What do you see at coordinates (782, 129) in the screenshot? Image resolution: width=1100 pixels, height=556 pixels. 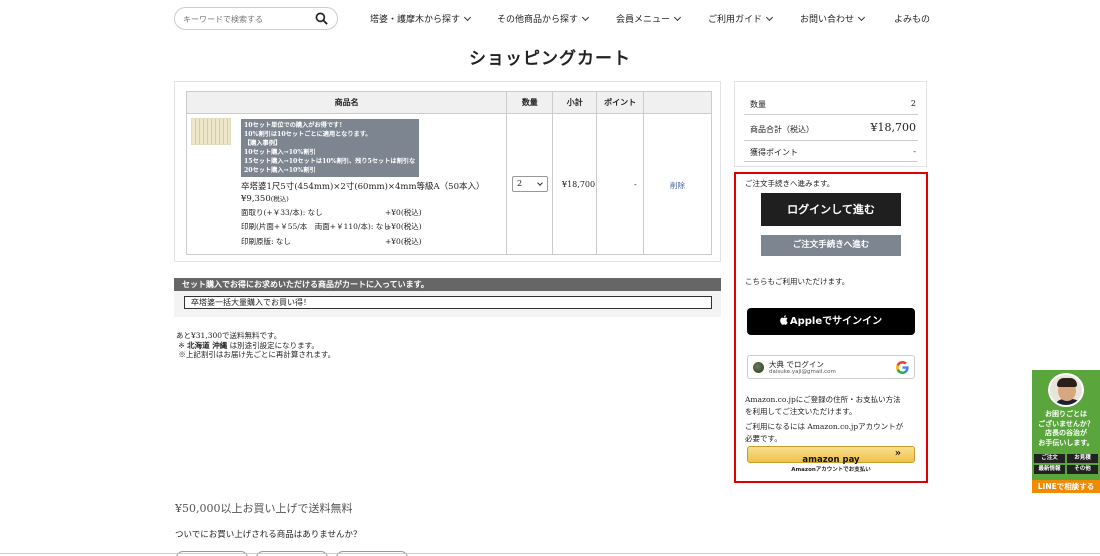 I see `summary-label: 商品合計（税込）` at bounding box center [782, 129].